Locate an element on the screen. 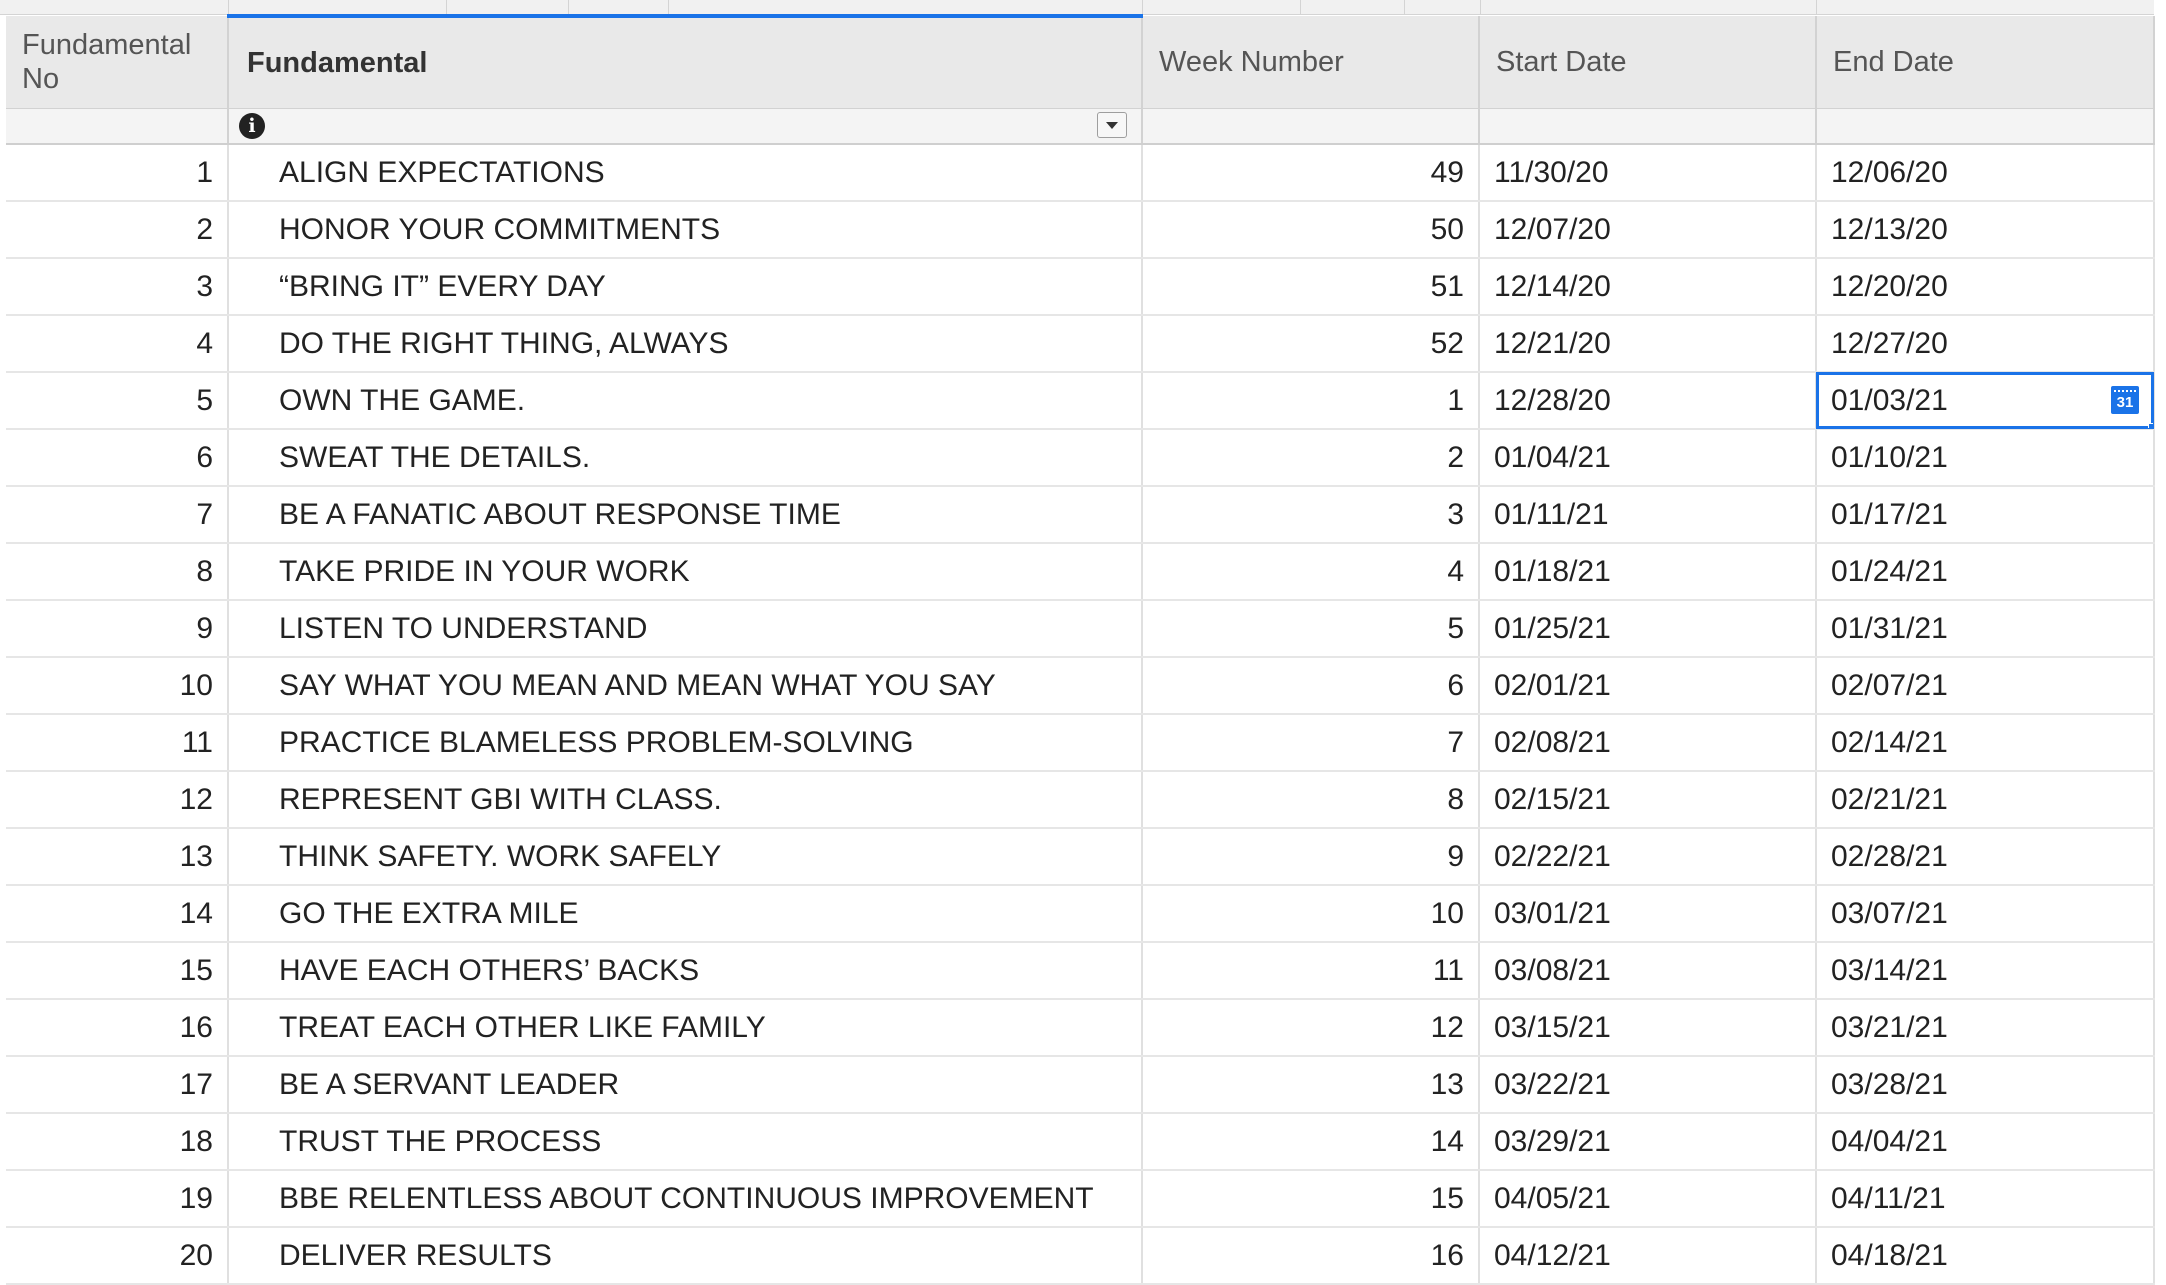  cell-week-number: 51 is located at coordinates (1311, 287).